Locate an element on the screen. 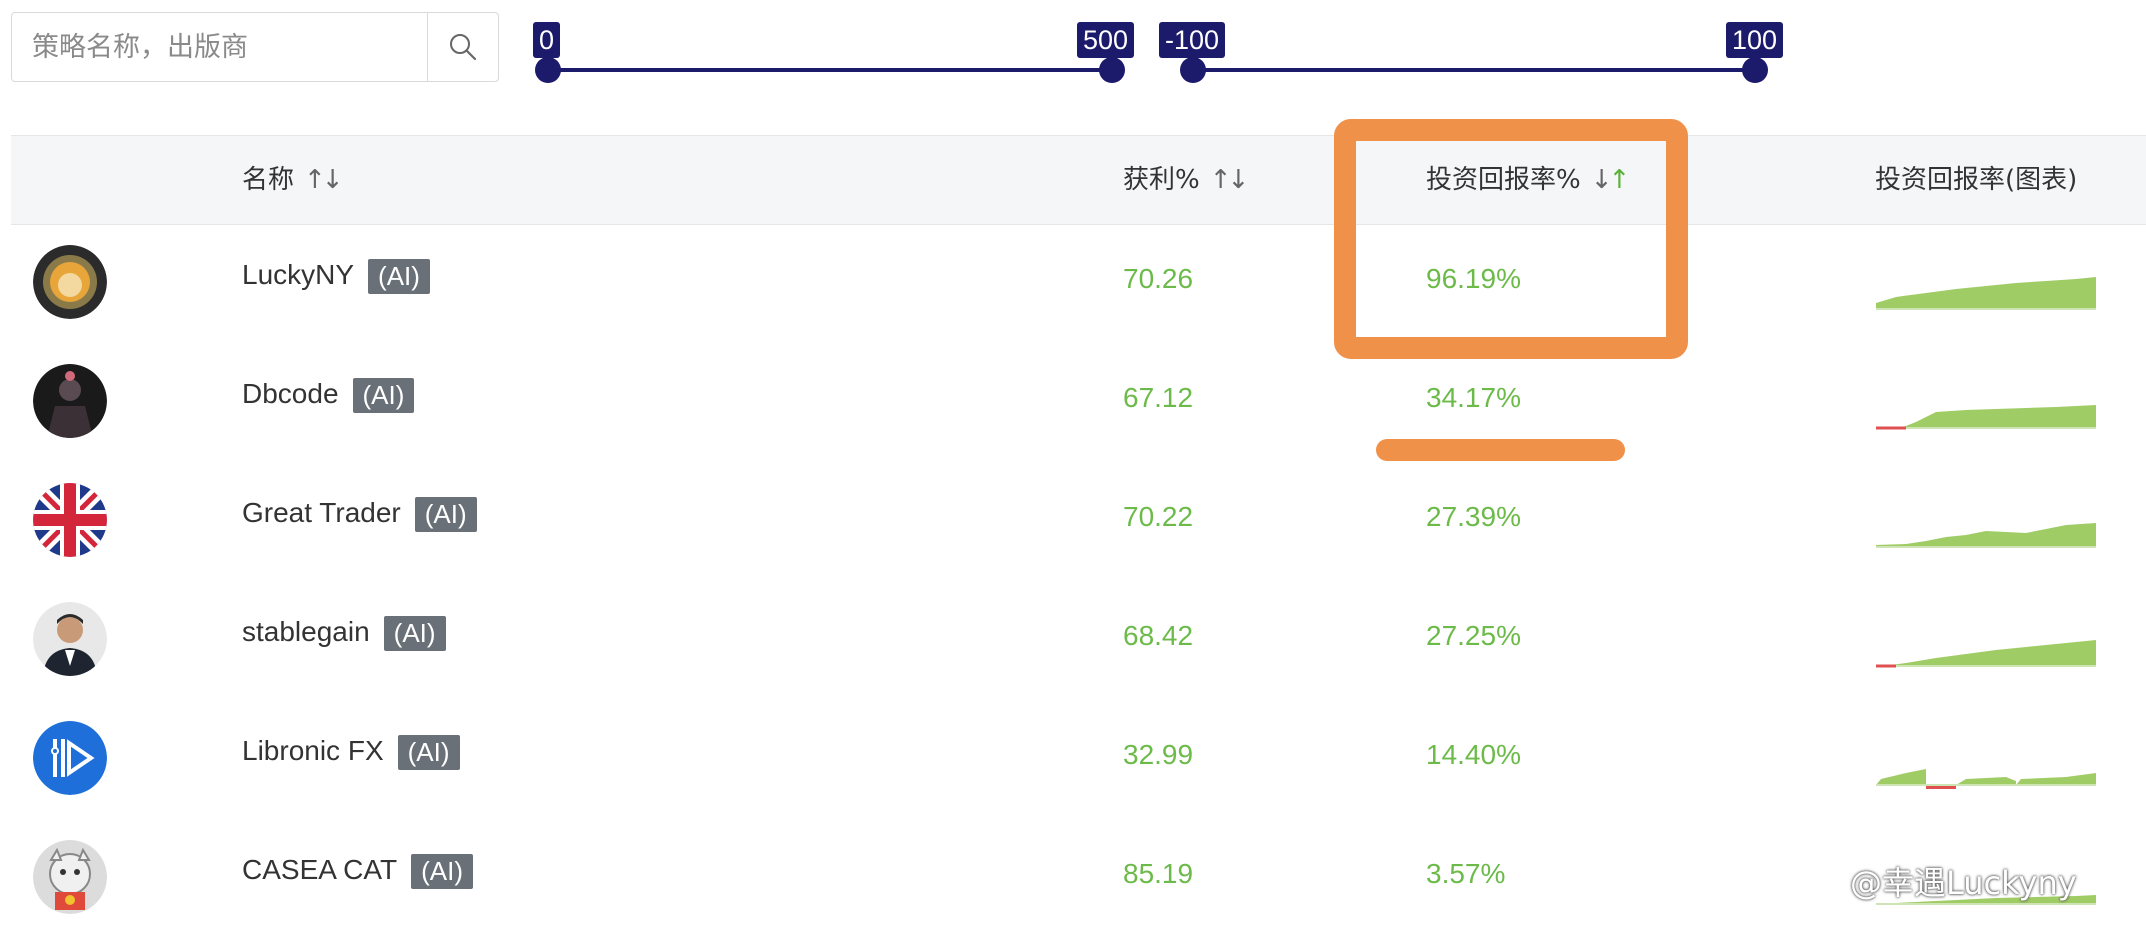 The image size is (2146, 937). watermark-text: @幸遇Luckyny is located at coordinates (1963, 883).